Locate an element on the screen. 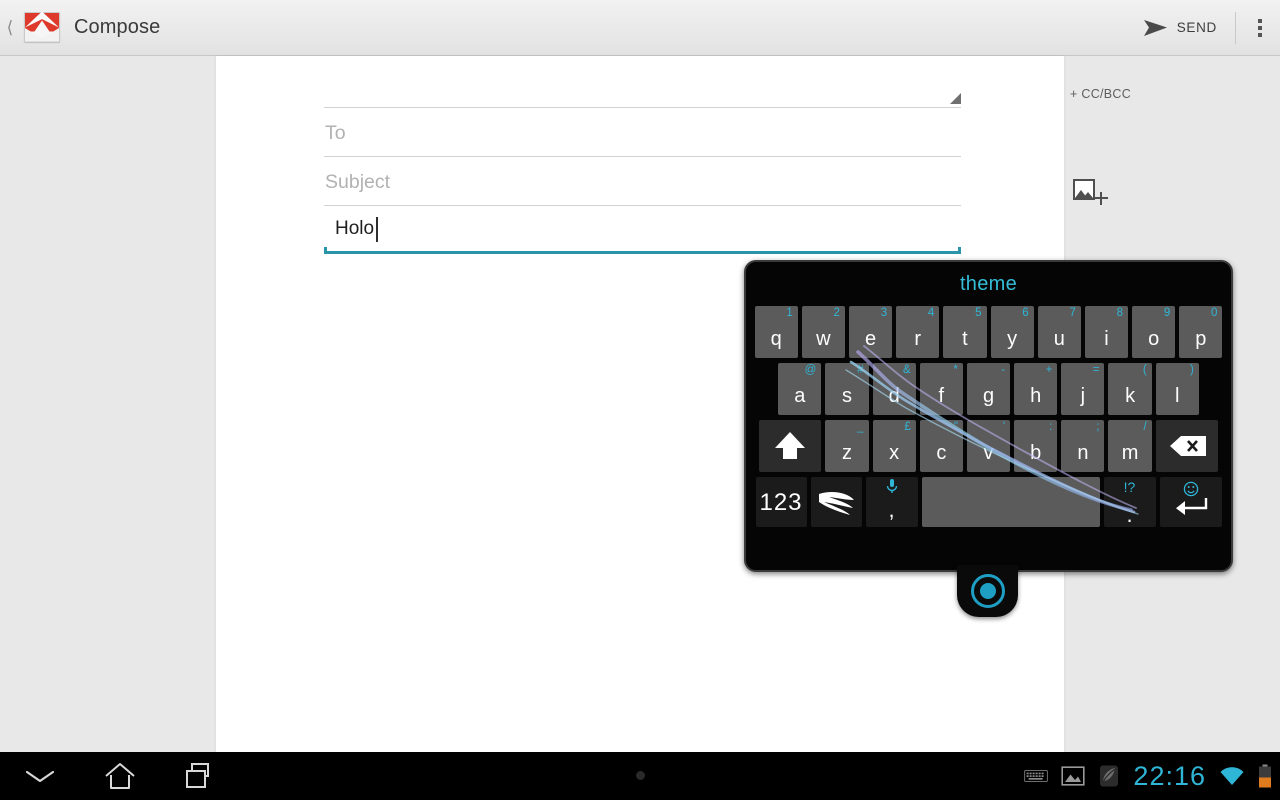 The image size is (1280, 800). key-w: 2w is located at coordinates (823, 332).